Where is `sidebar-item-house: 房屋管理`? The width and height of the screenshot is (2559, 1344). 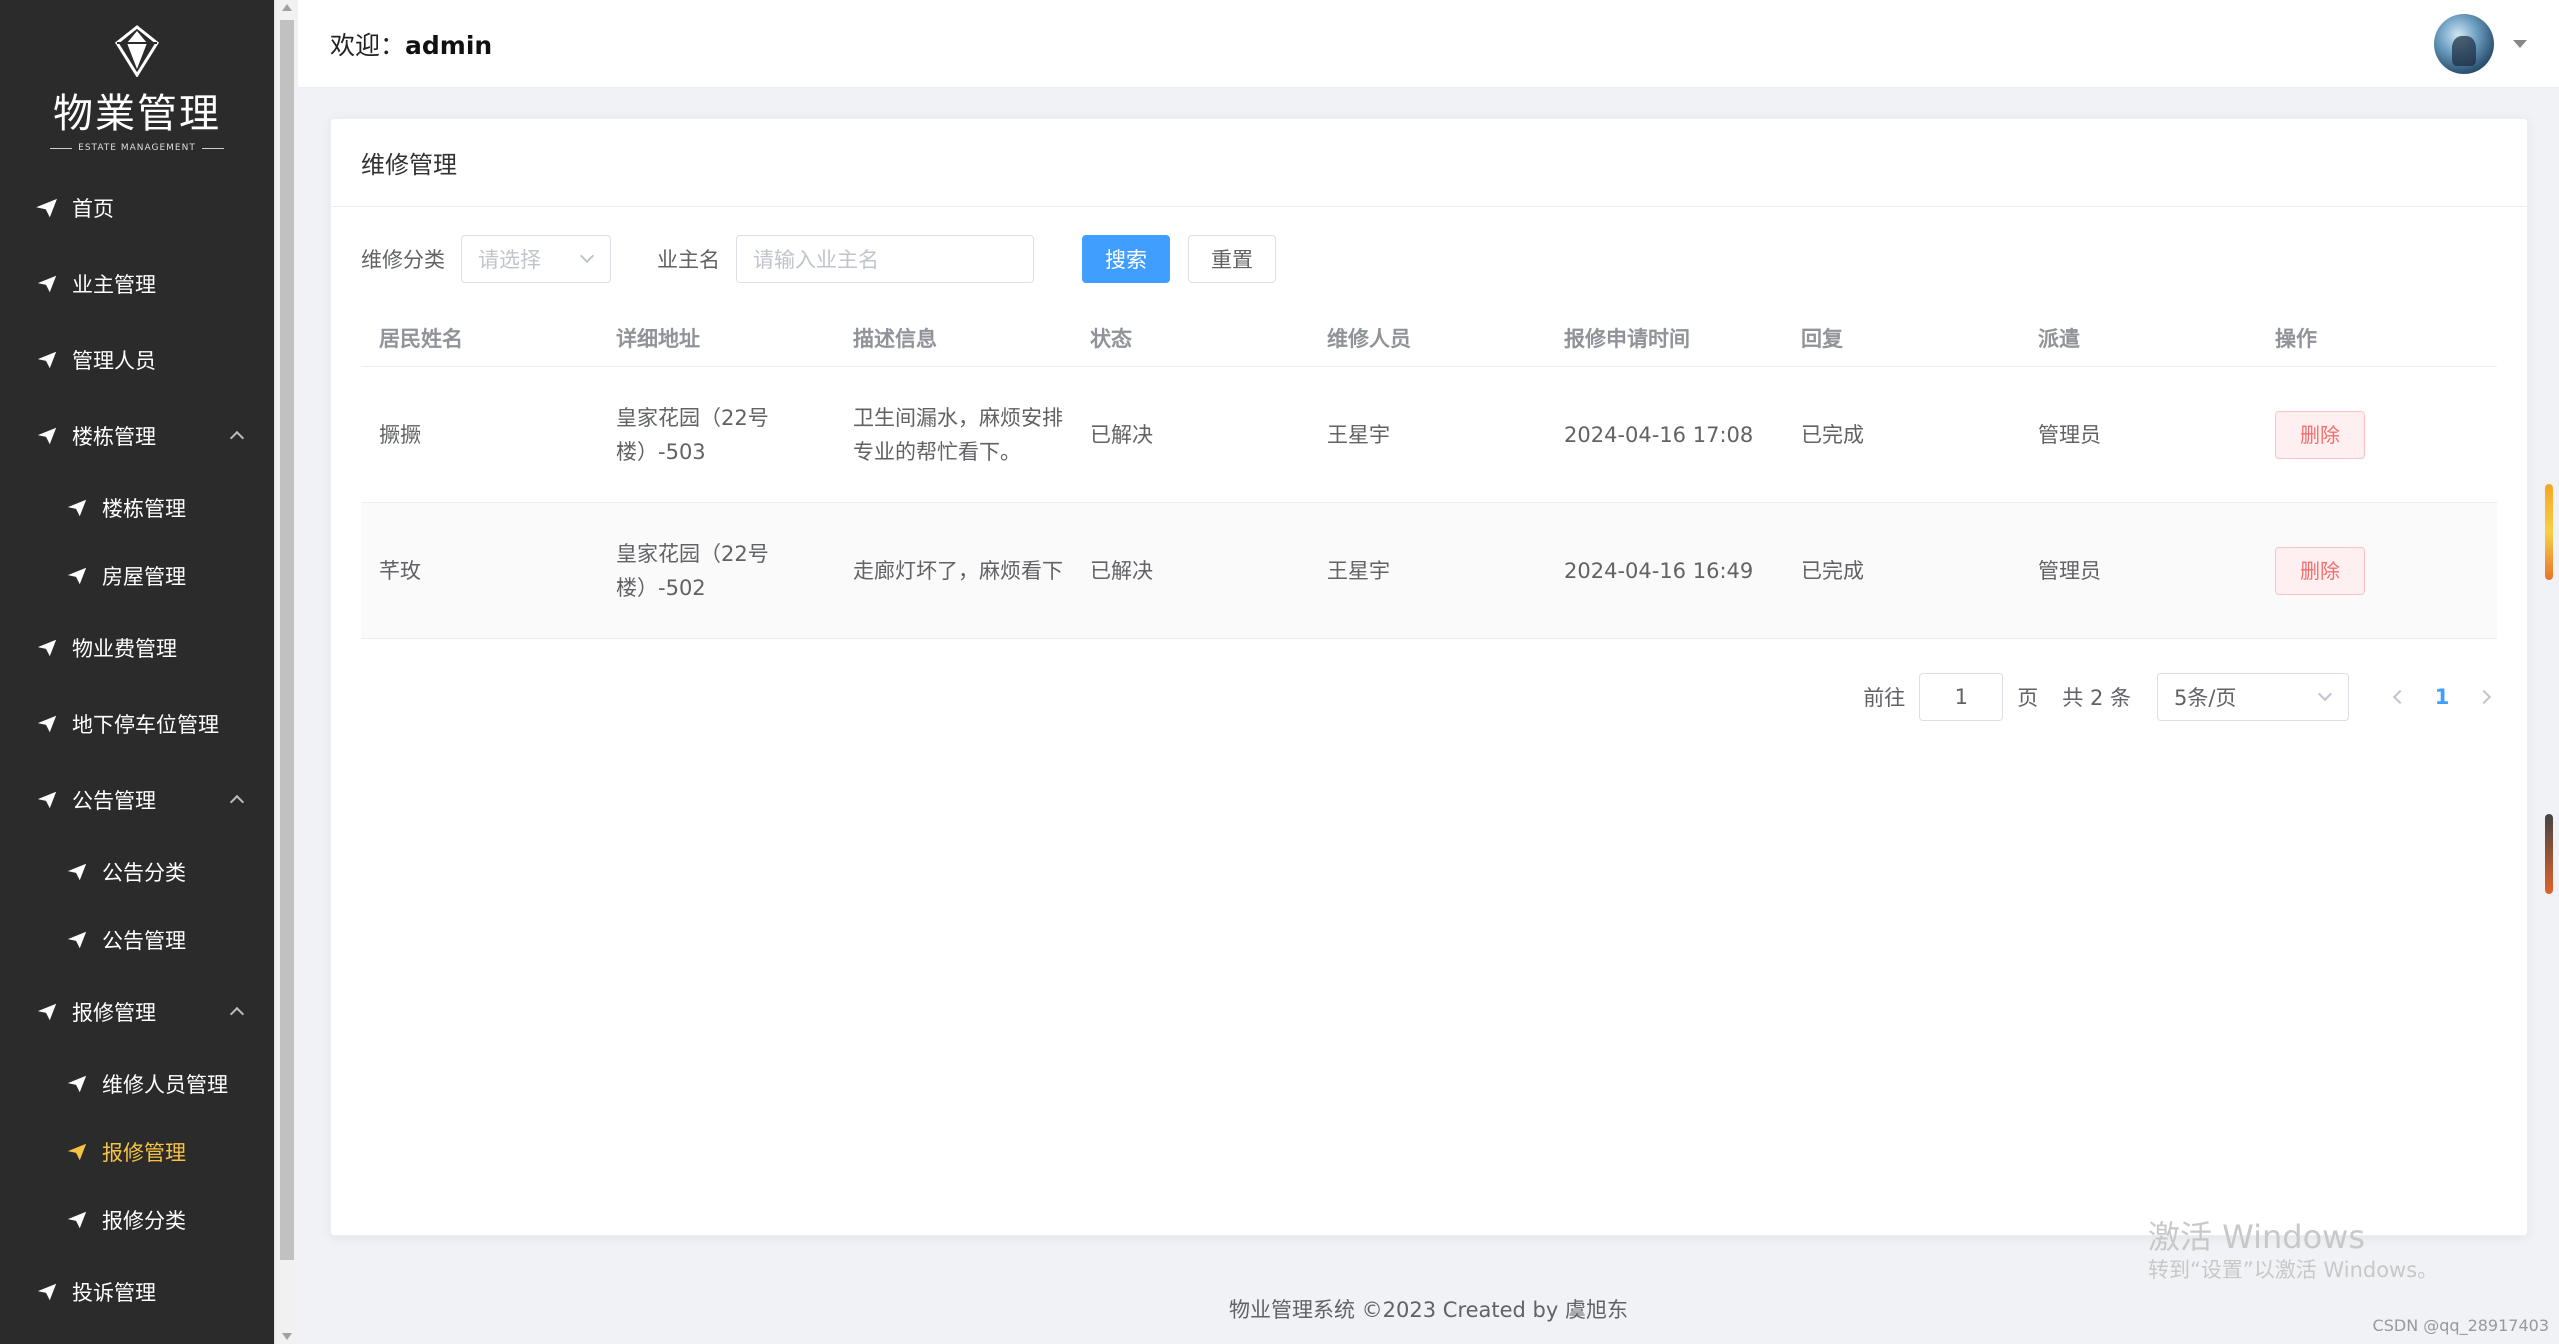 sidebar-item-house: 房屋管理 is located at coordinates (137, 576).